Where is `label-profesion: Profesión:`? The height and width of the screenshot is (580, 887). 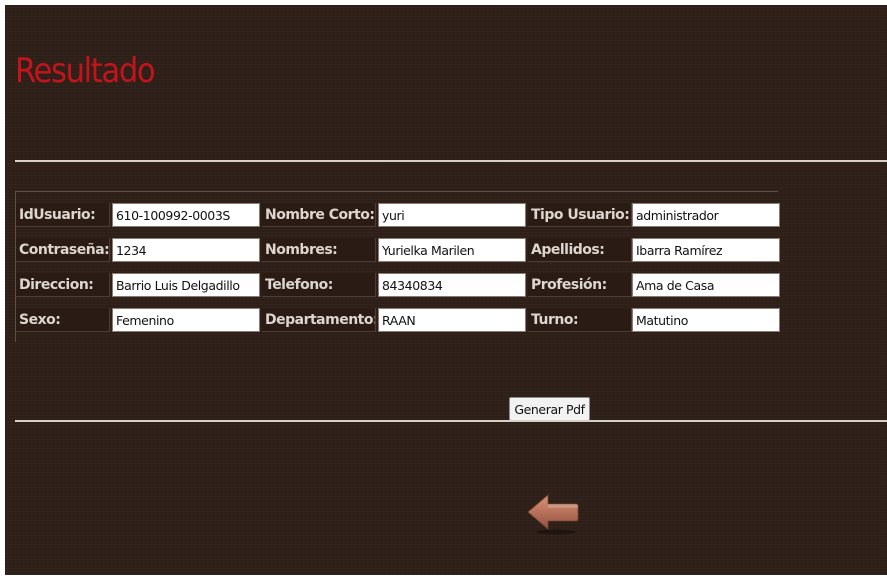
label-profesion: Profesión: is located at coordinates (580, 285).